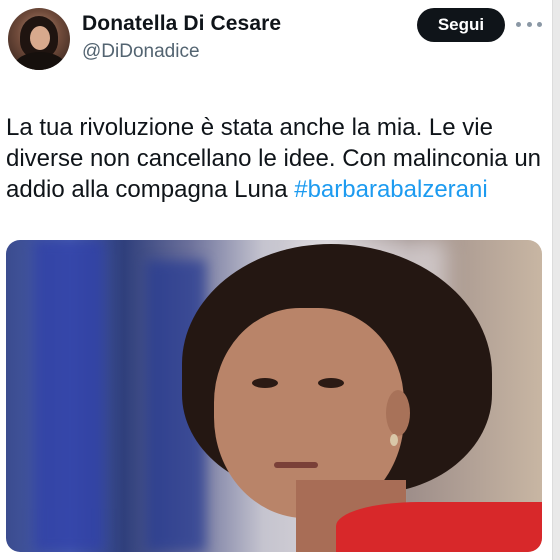 This screenshot has height=560, width=560. I want to click on author-avatar, so click(39, 39).